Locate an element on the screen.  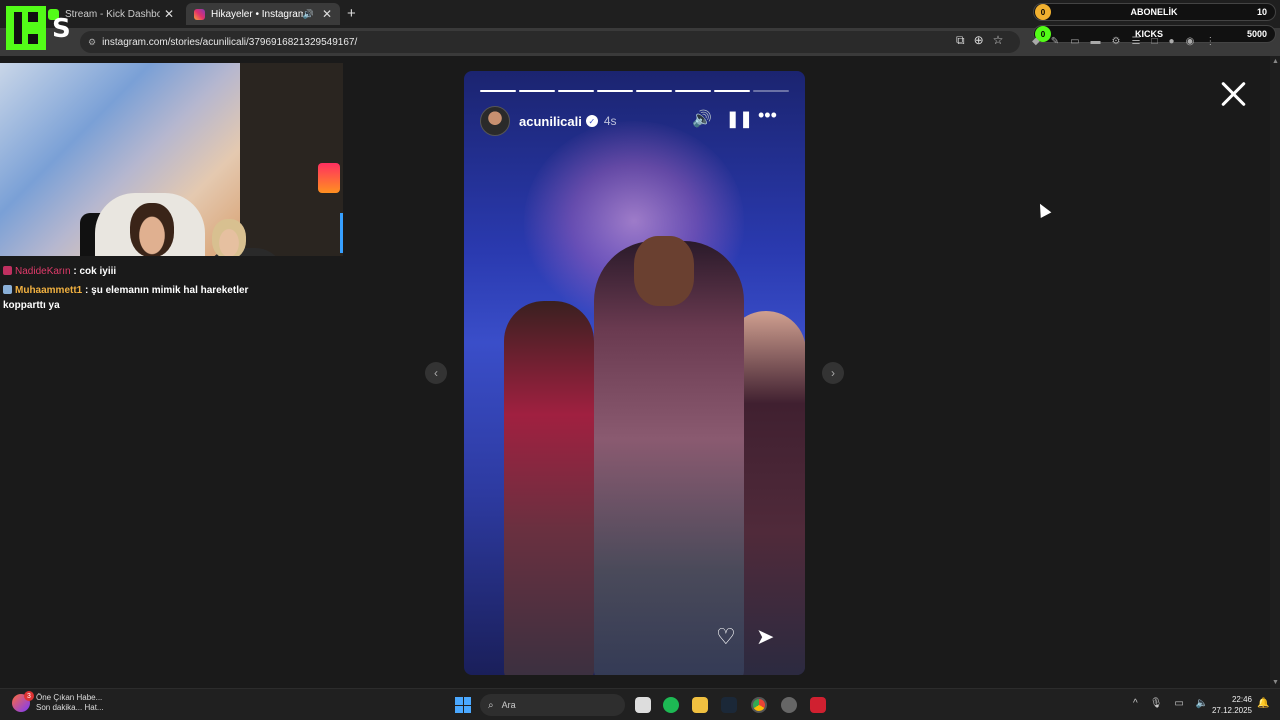
install-app-icon: ⧉ is located at coordinates (960, 40).